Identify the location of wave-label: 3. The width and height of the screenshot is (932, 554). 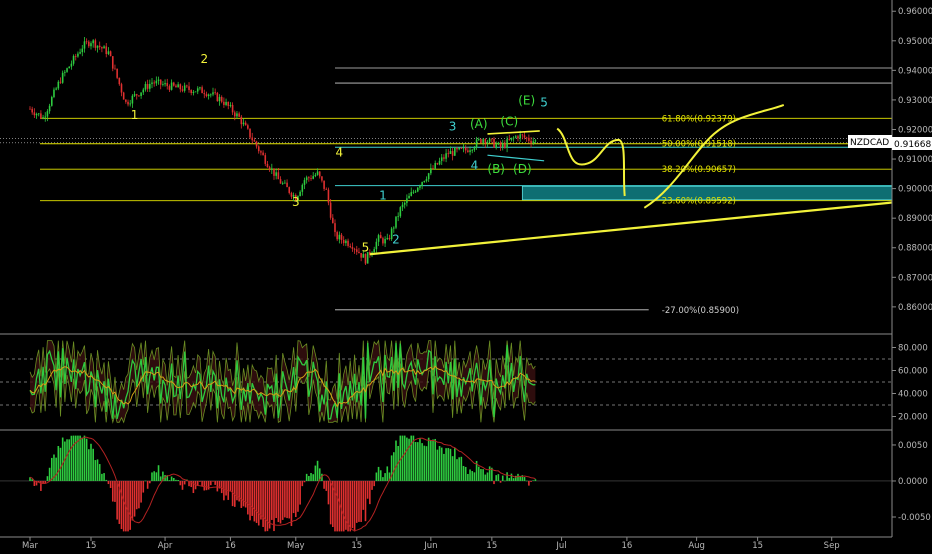
(453, 126).